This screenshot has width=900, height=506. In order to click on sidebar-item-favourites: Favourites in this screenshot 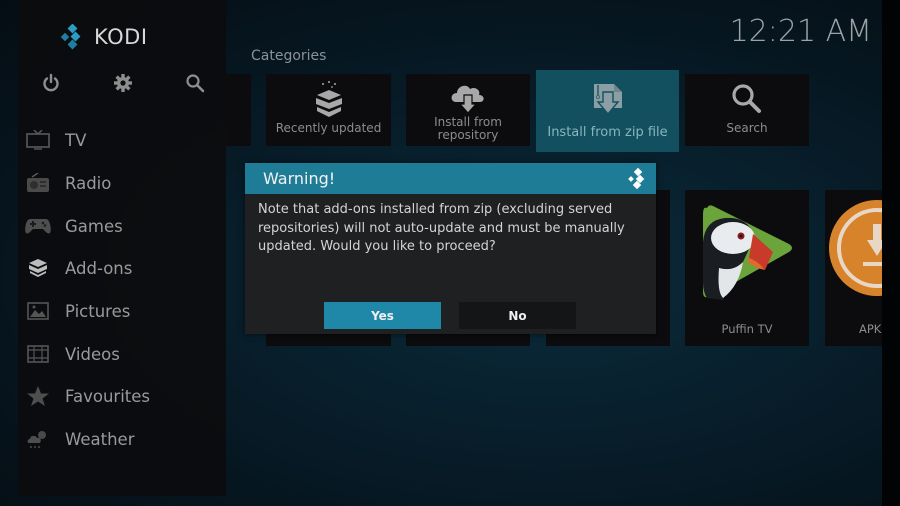, I will do `click(87, 396)`.